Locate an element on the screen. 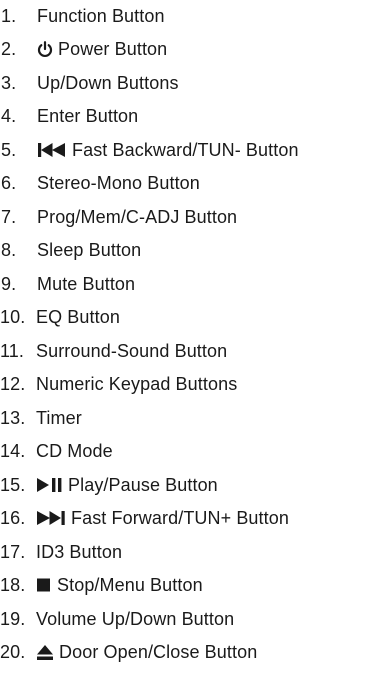 Image resolution: width=374 pixels, height=677 pixels. list-item-timer: 13. Timer is located at coordinates (41, 418).